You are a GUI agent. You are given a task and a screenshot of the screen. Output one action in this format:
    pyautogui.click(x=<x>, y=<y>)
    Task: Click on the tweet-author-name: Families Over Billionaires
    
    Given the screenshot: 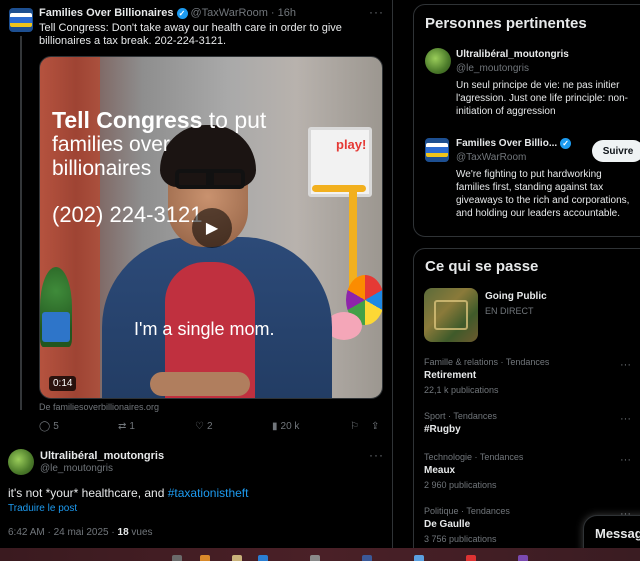 What is the action you would take?
    pyautogui.click(x=106, y=13)
    